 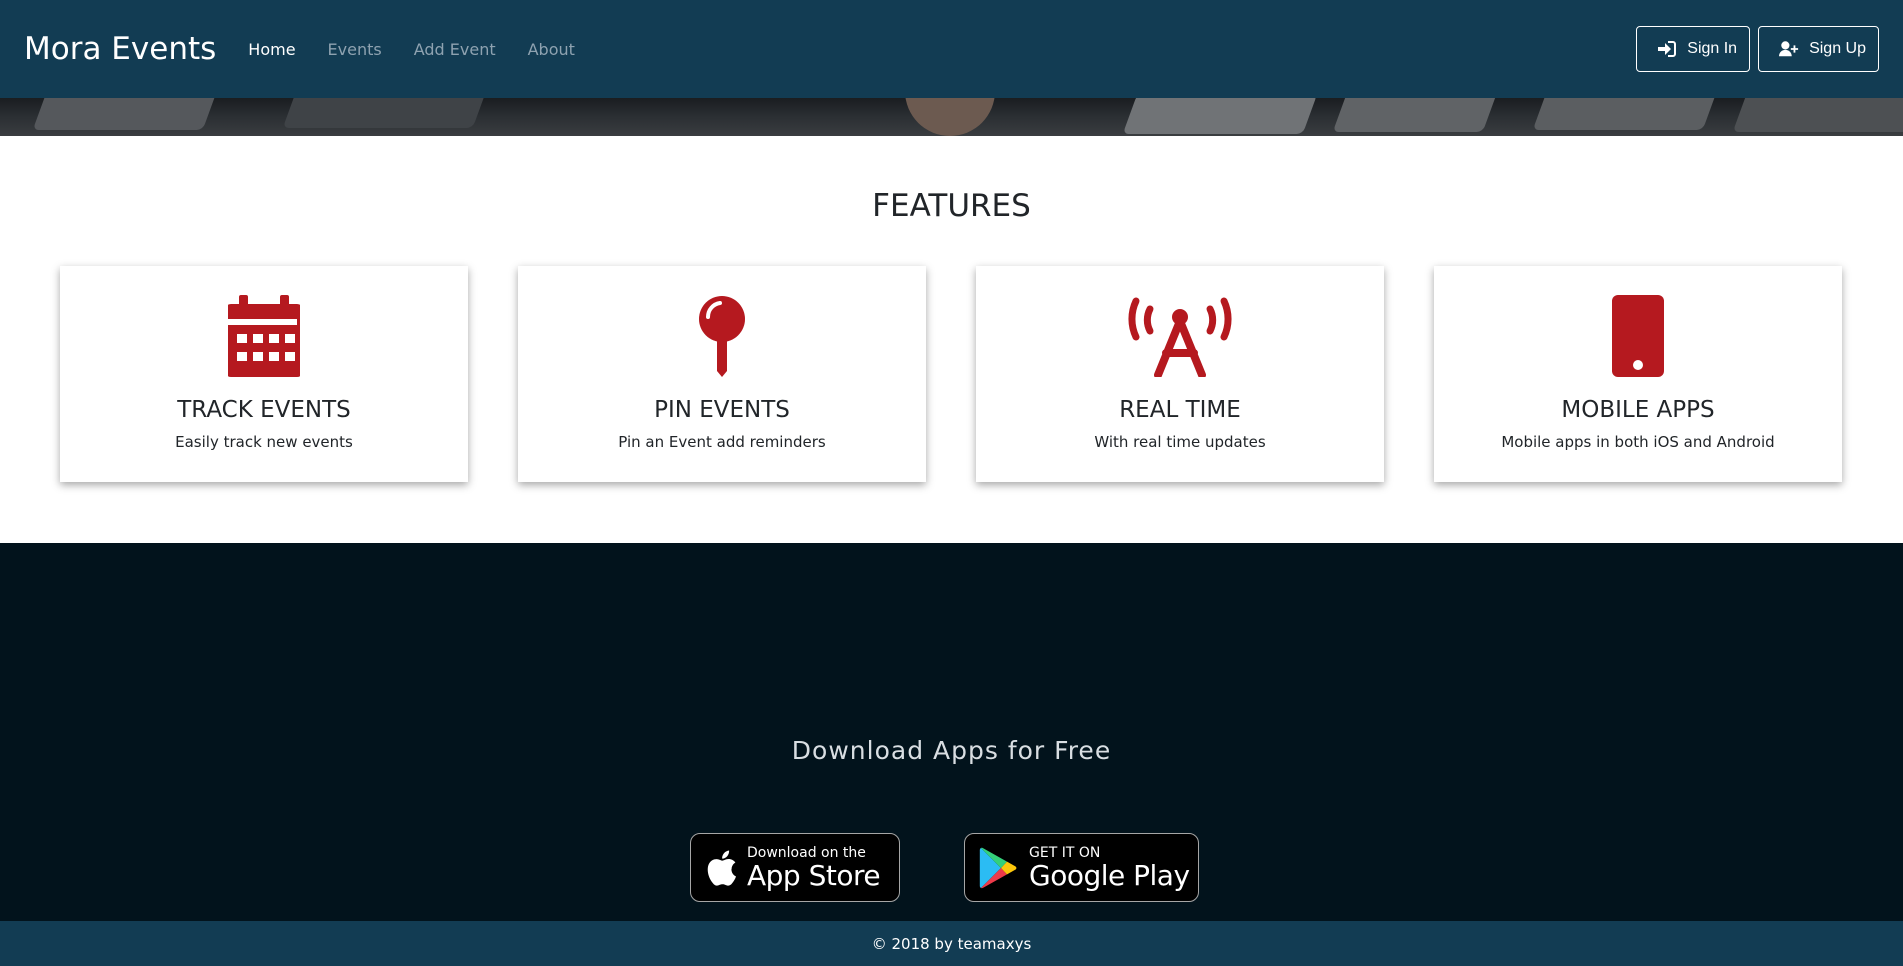 I want to click on feature-desc: Pin an Event add reminders, so click(x=722, y=442).